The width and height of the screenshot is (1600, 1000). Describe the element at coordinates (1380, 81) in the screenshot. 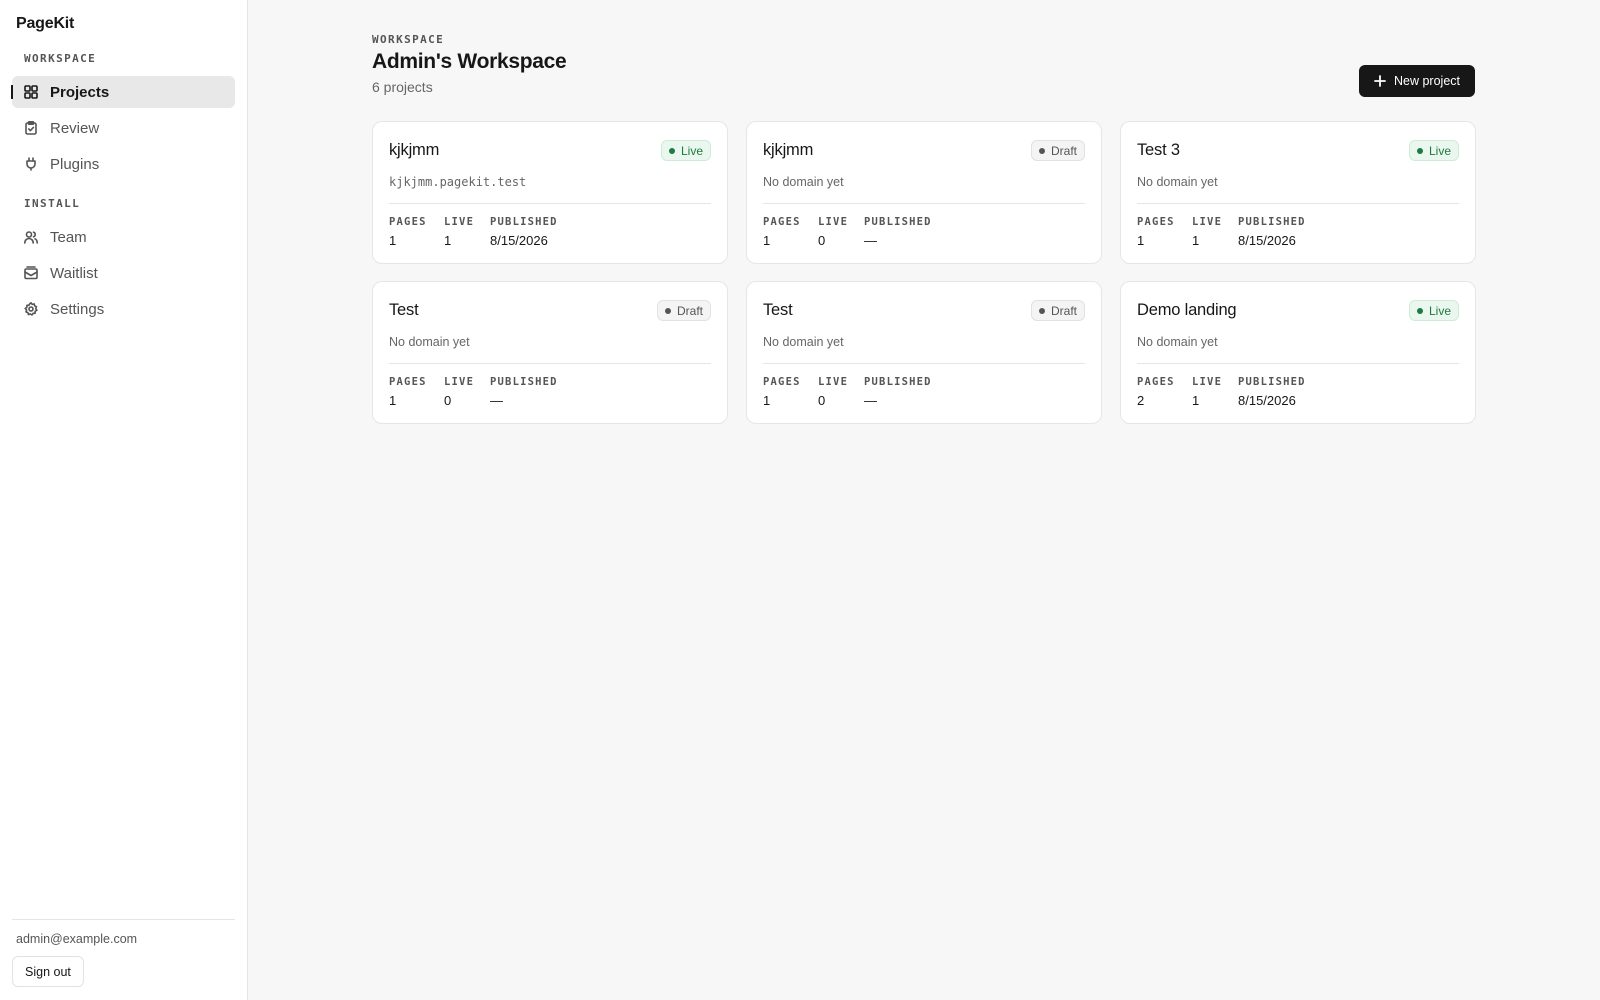

I see `plus-icon` at that location.